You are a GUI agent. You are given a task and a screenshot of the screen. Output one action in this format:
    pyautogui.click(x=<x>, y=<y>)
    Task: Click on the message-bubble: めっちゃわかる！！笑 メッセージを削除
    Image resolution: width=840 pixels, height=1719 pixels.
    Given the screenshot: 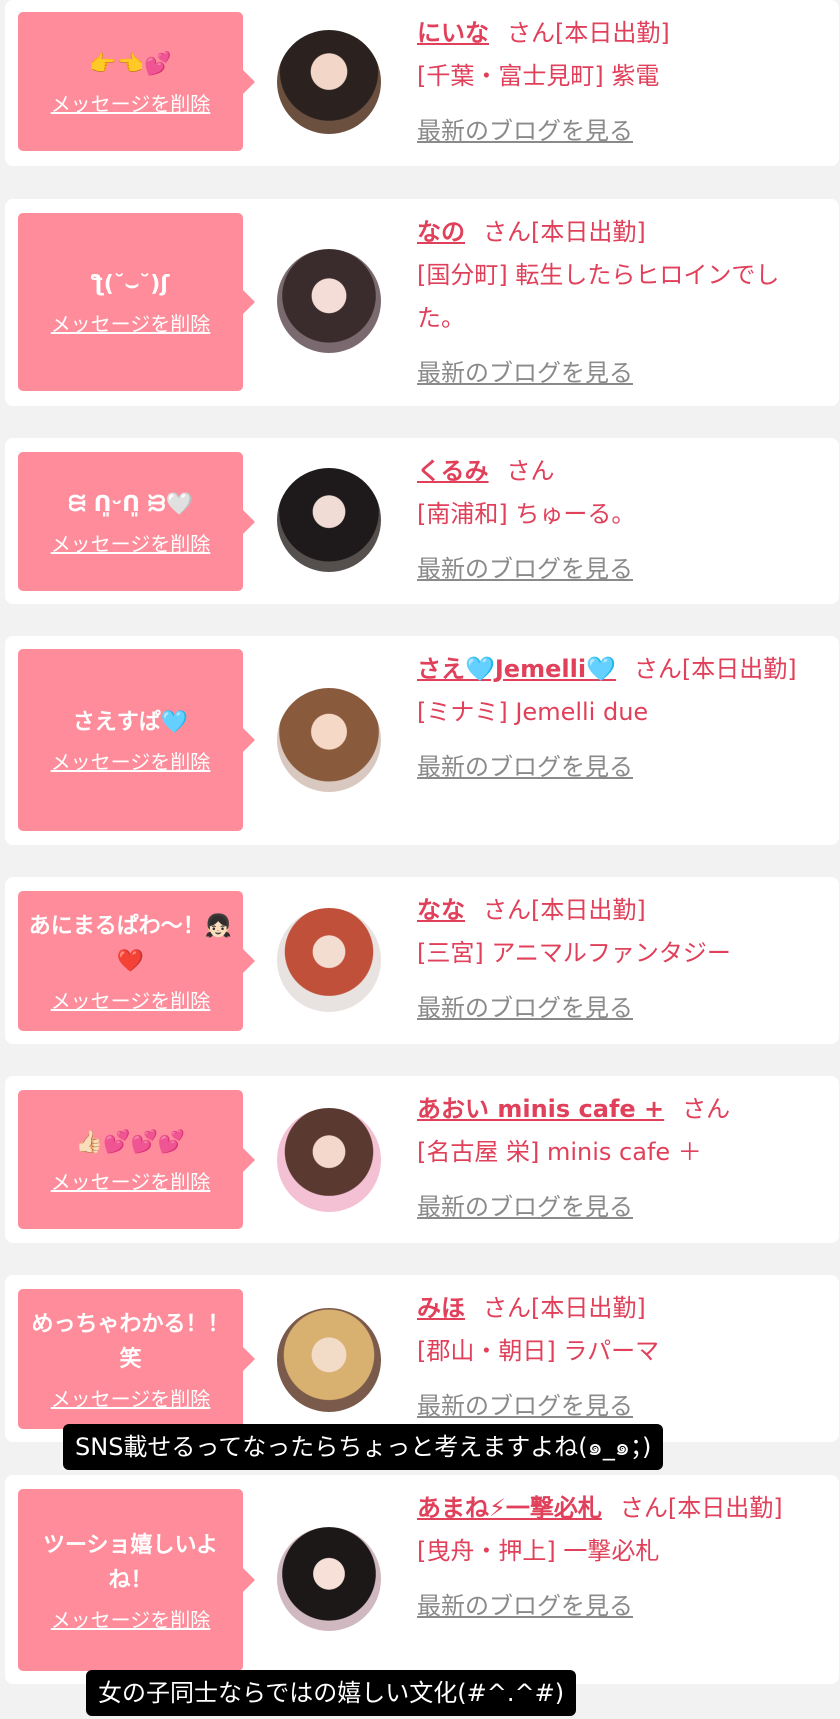 What is the action you would take?
    pyautogui.click(x=130, y=1359)
    